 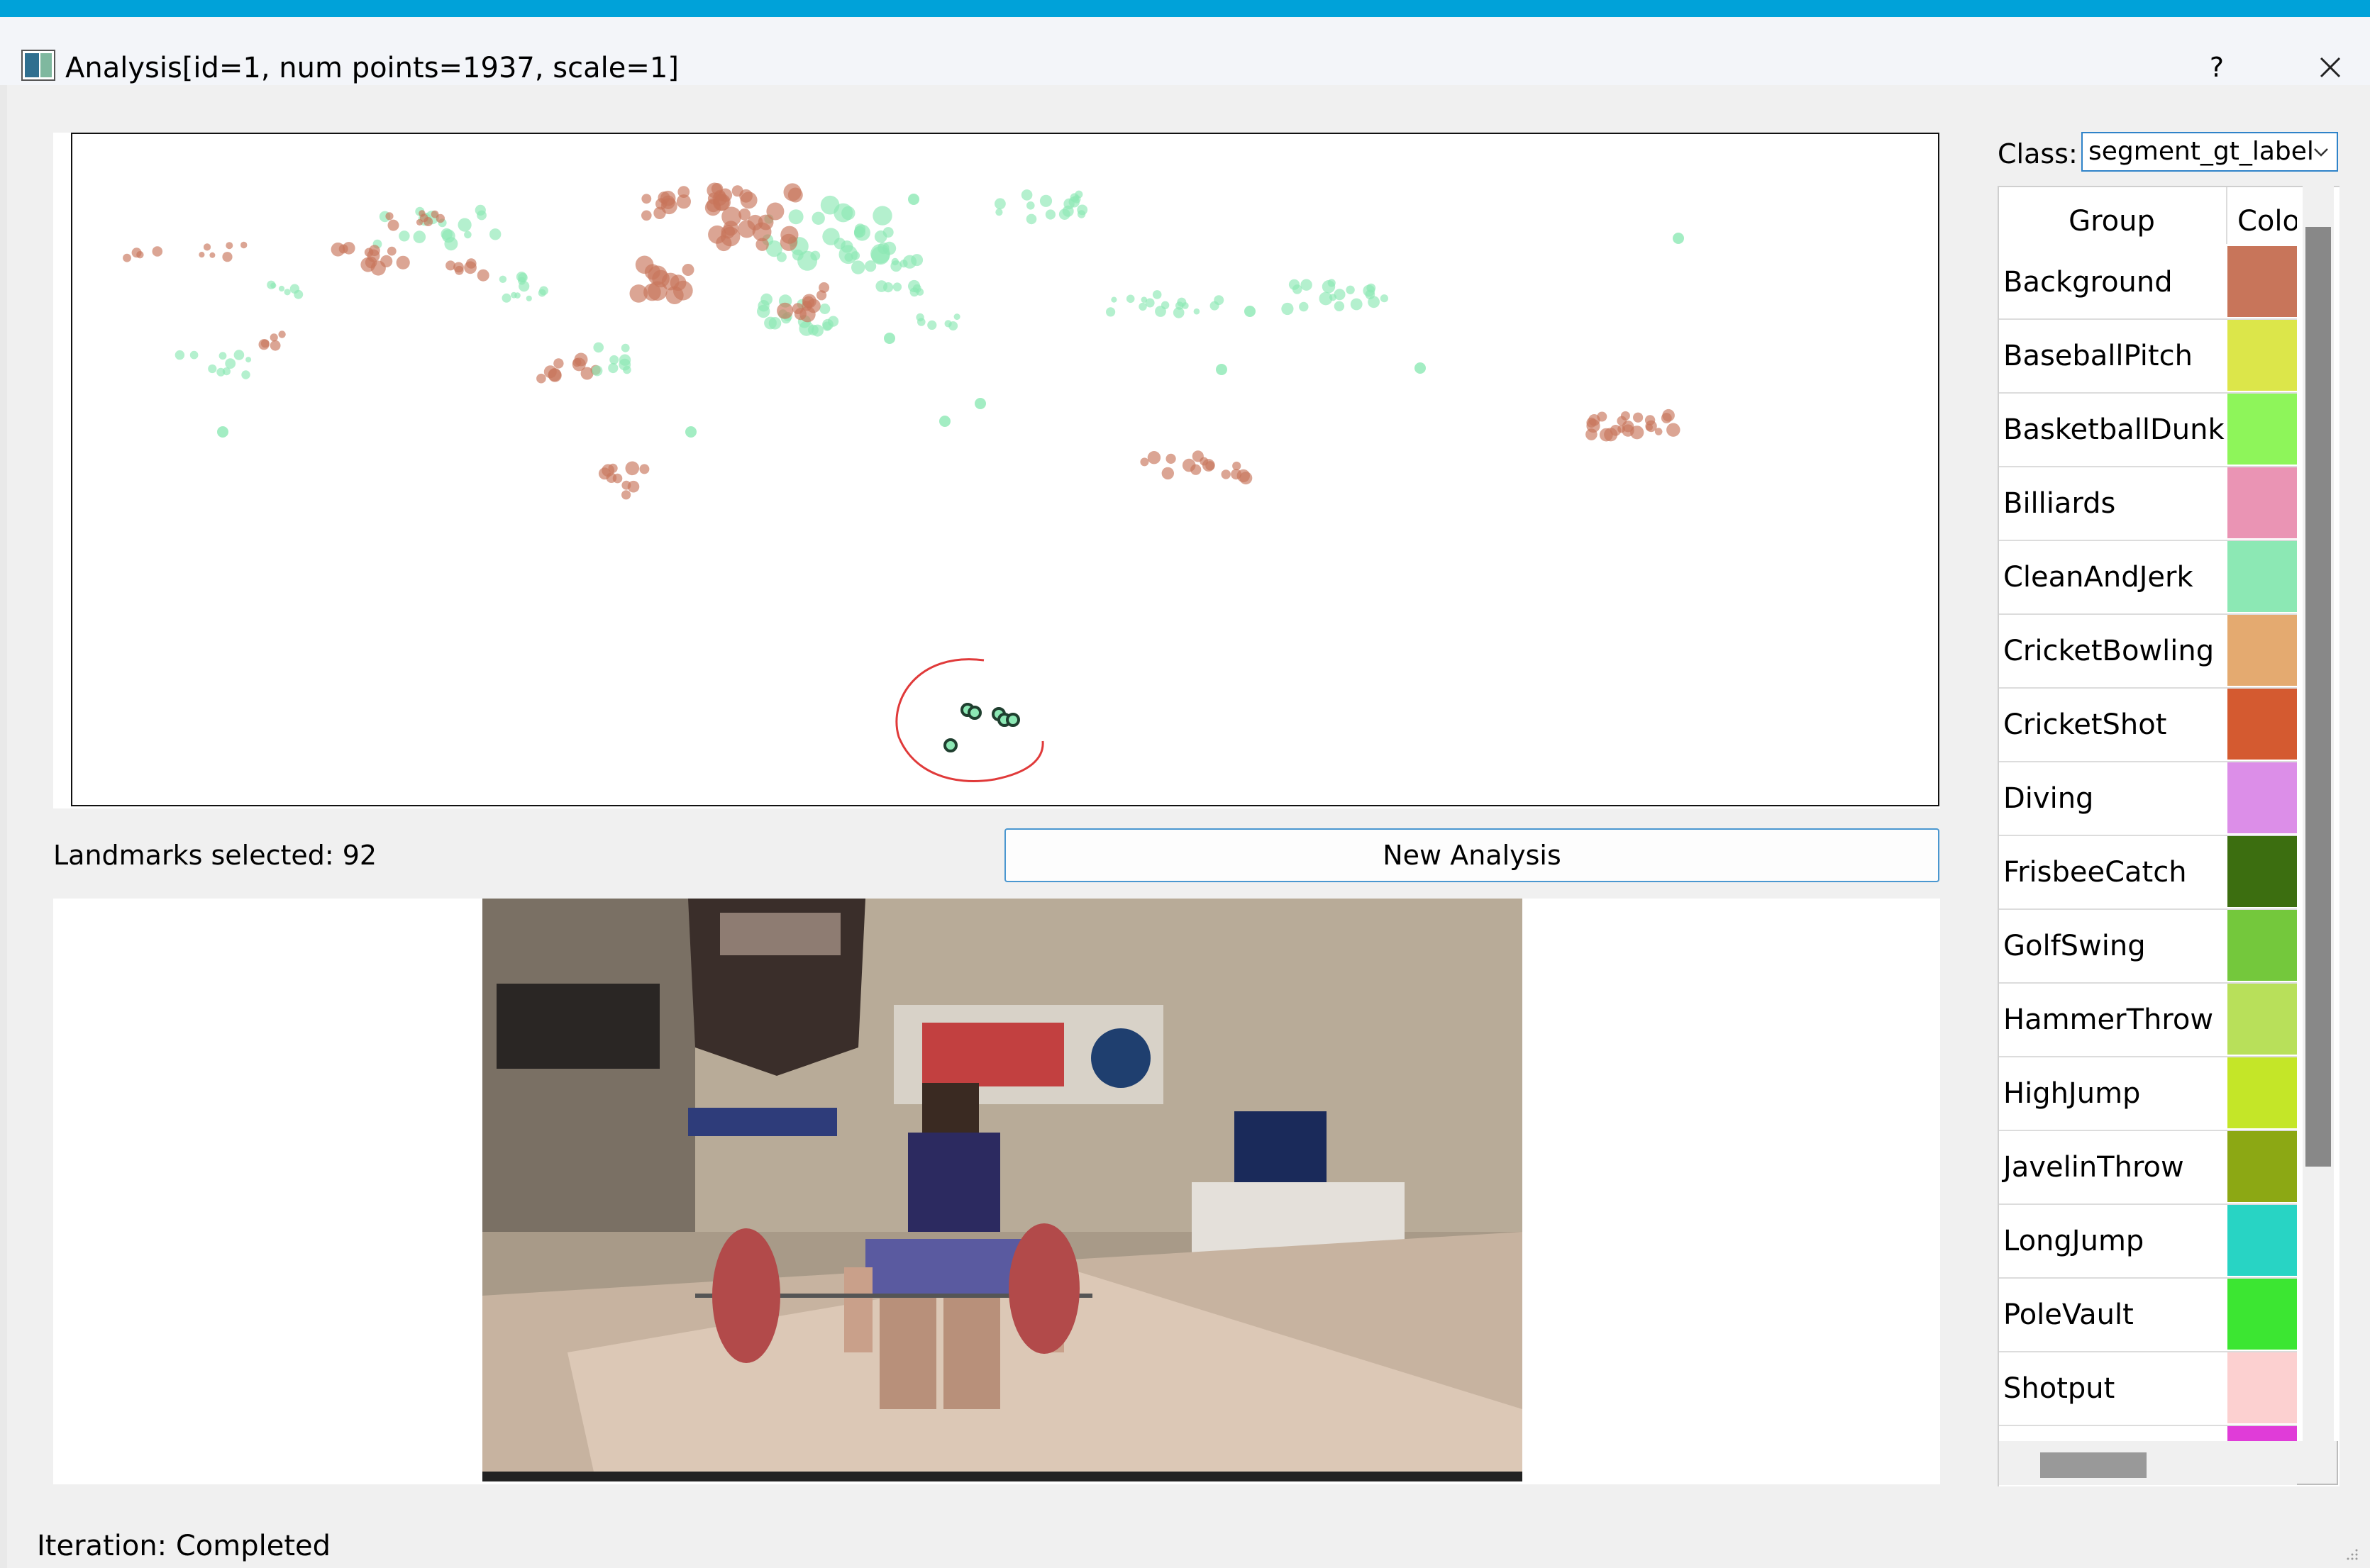 I want to click on table-row: Diving, so click(x=2148, y=799).